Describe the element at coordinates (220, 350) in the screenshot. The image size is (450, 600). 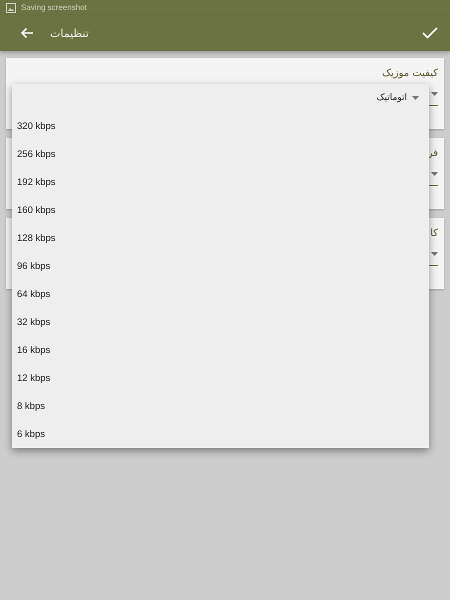
I see `menu-item: 16 kbps` at that location.